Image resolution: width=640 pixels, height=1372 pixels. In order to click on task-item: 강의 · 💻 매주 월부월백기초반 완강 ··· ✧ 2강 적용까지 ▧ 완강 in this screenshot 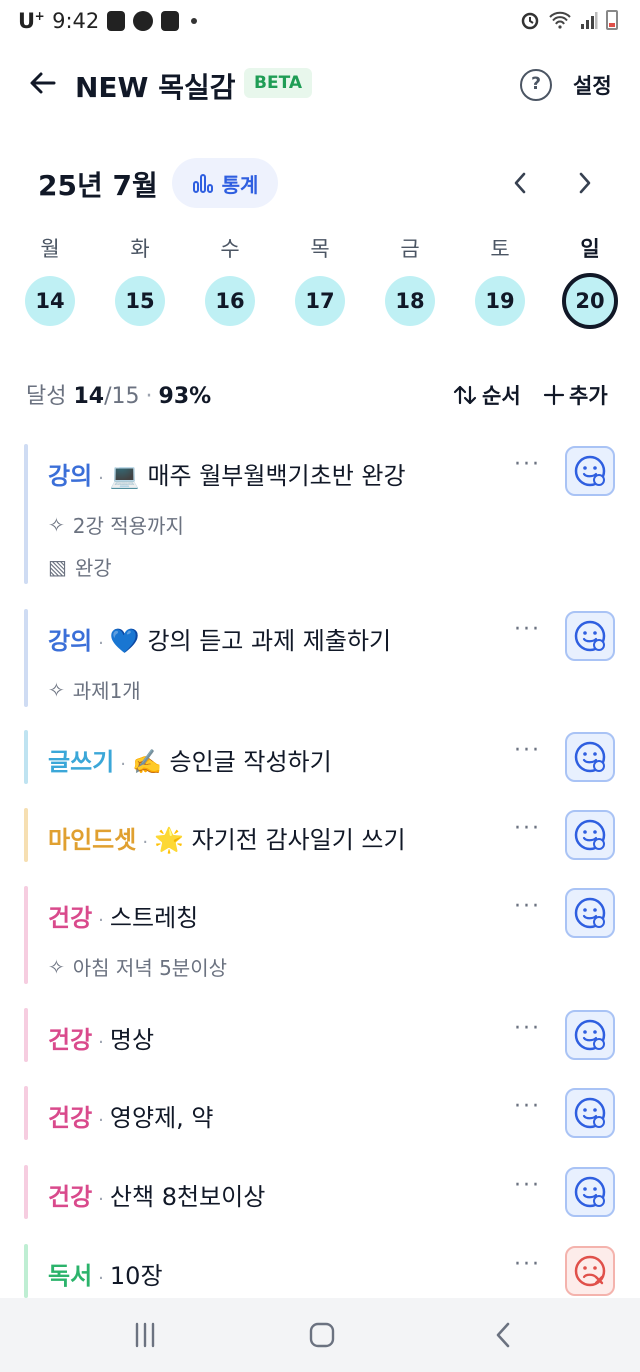, I will do `click(324, 514)`.